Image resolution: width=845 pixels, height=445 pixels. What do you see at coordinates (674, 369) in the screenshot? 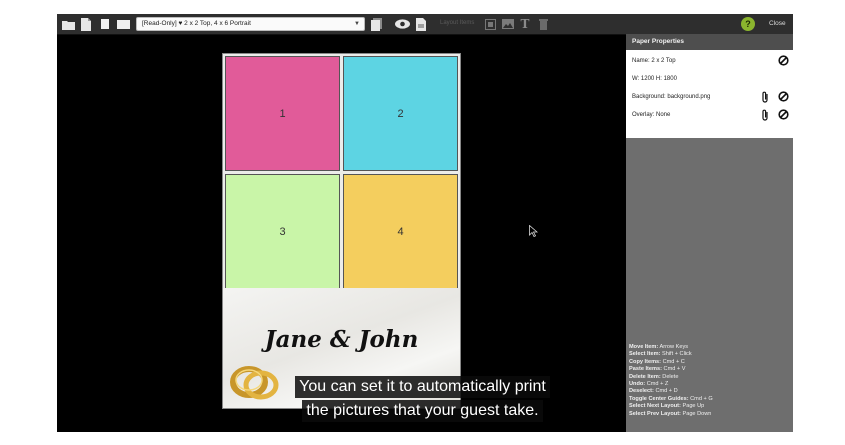
I see `shortcut-value: Cmd + V` at bounding box center [674, 369].